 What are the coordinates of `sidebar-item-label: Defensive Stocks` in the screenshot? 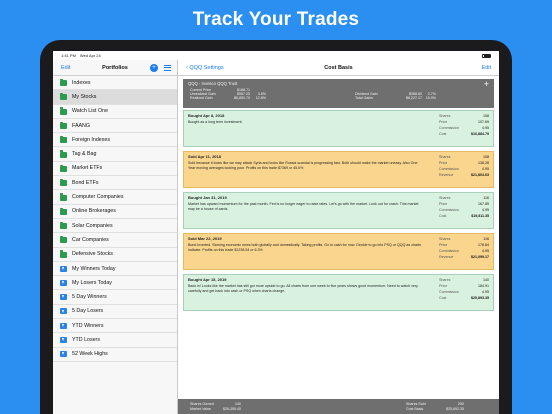 It's located at (92, 254).